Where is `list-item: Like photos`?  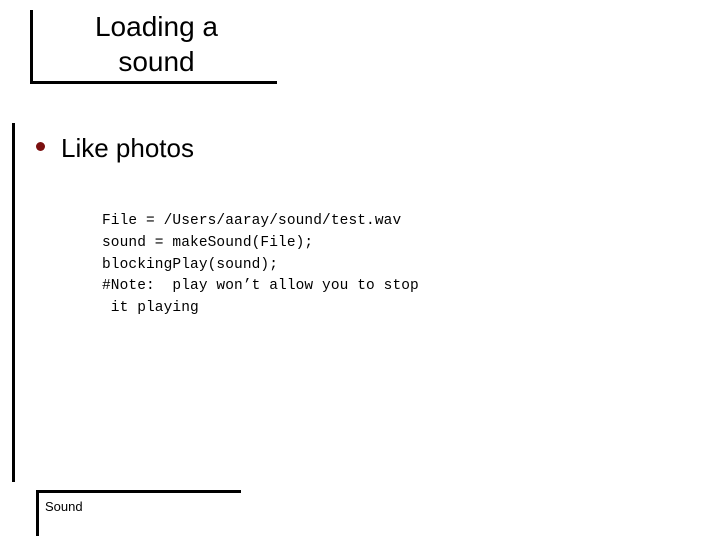 list-item: Like photos is located at coordinates (115, 148).